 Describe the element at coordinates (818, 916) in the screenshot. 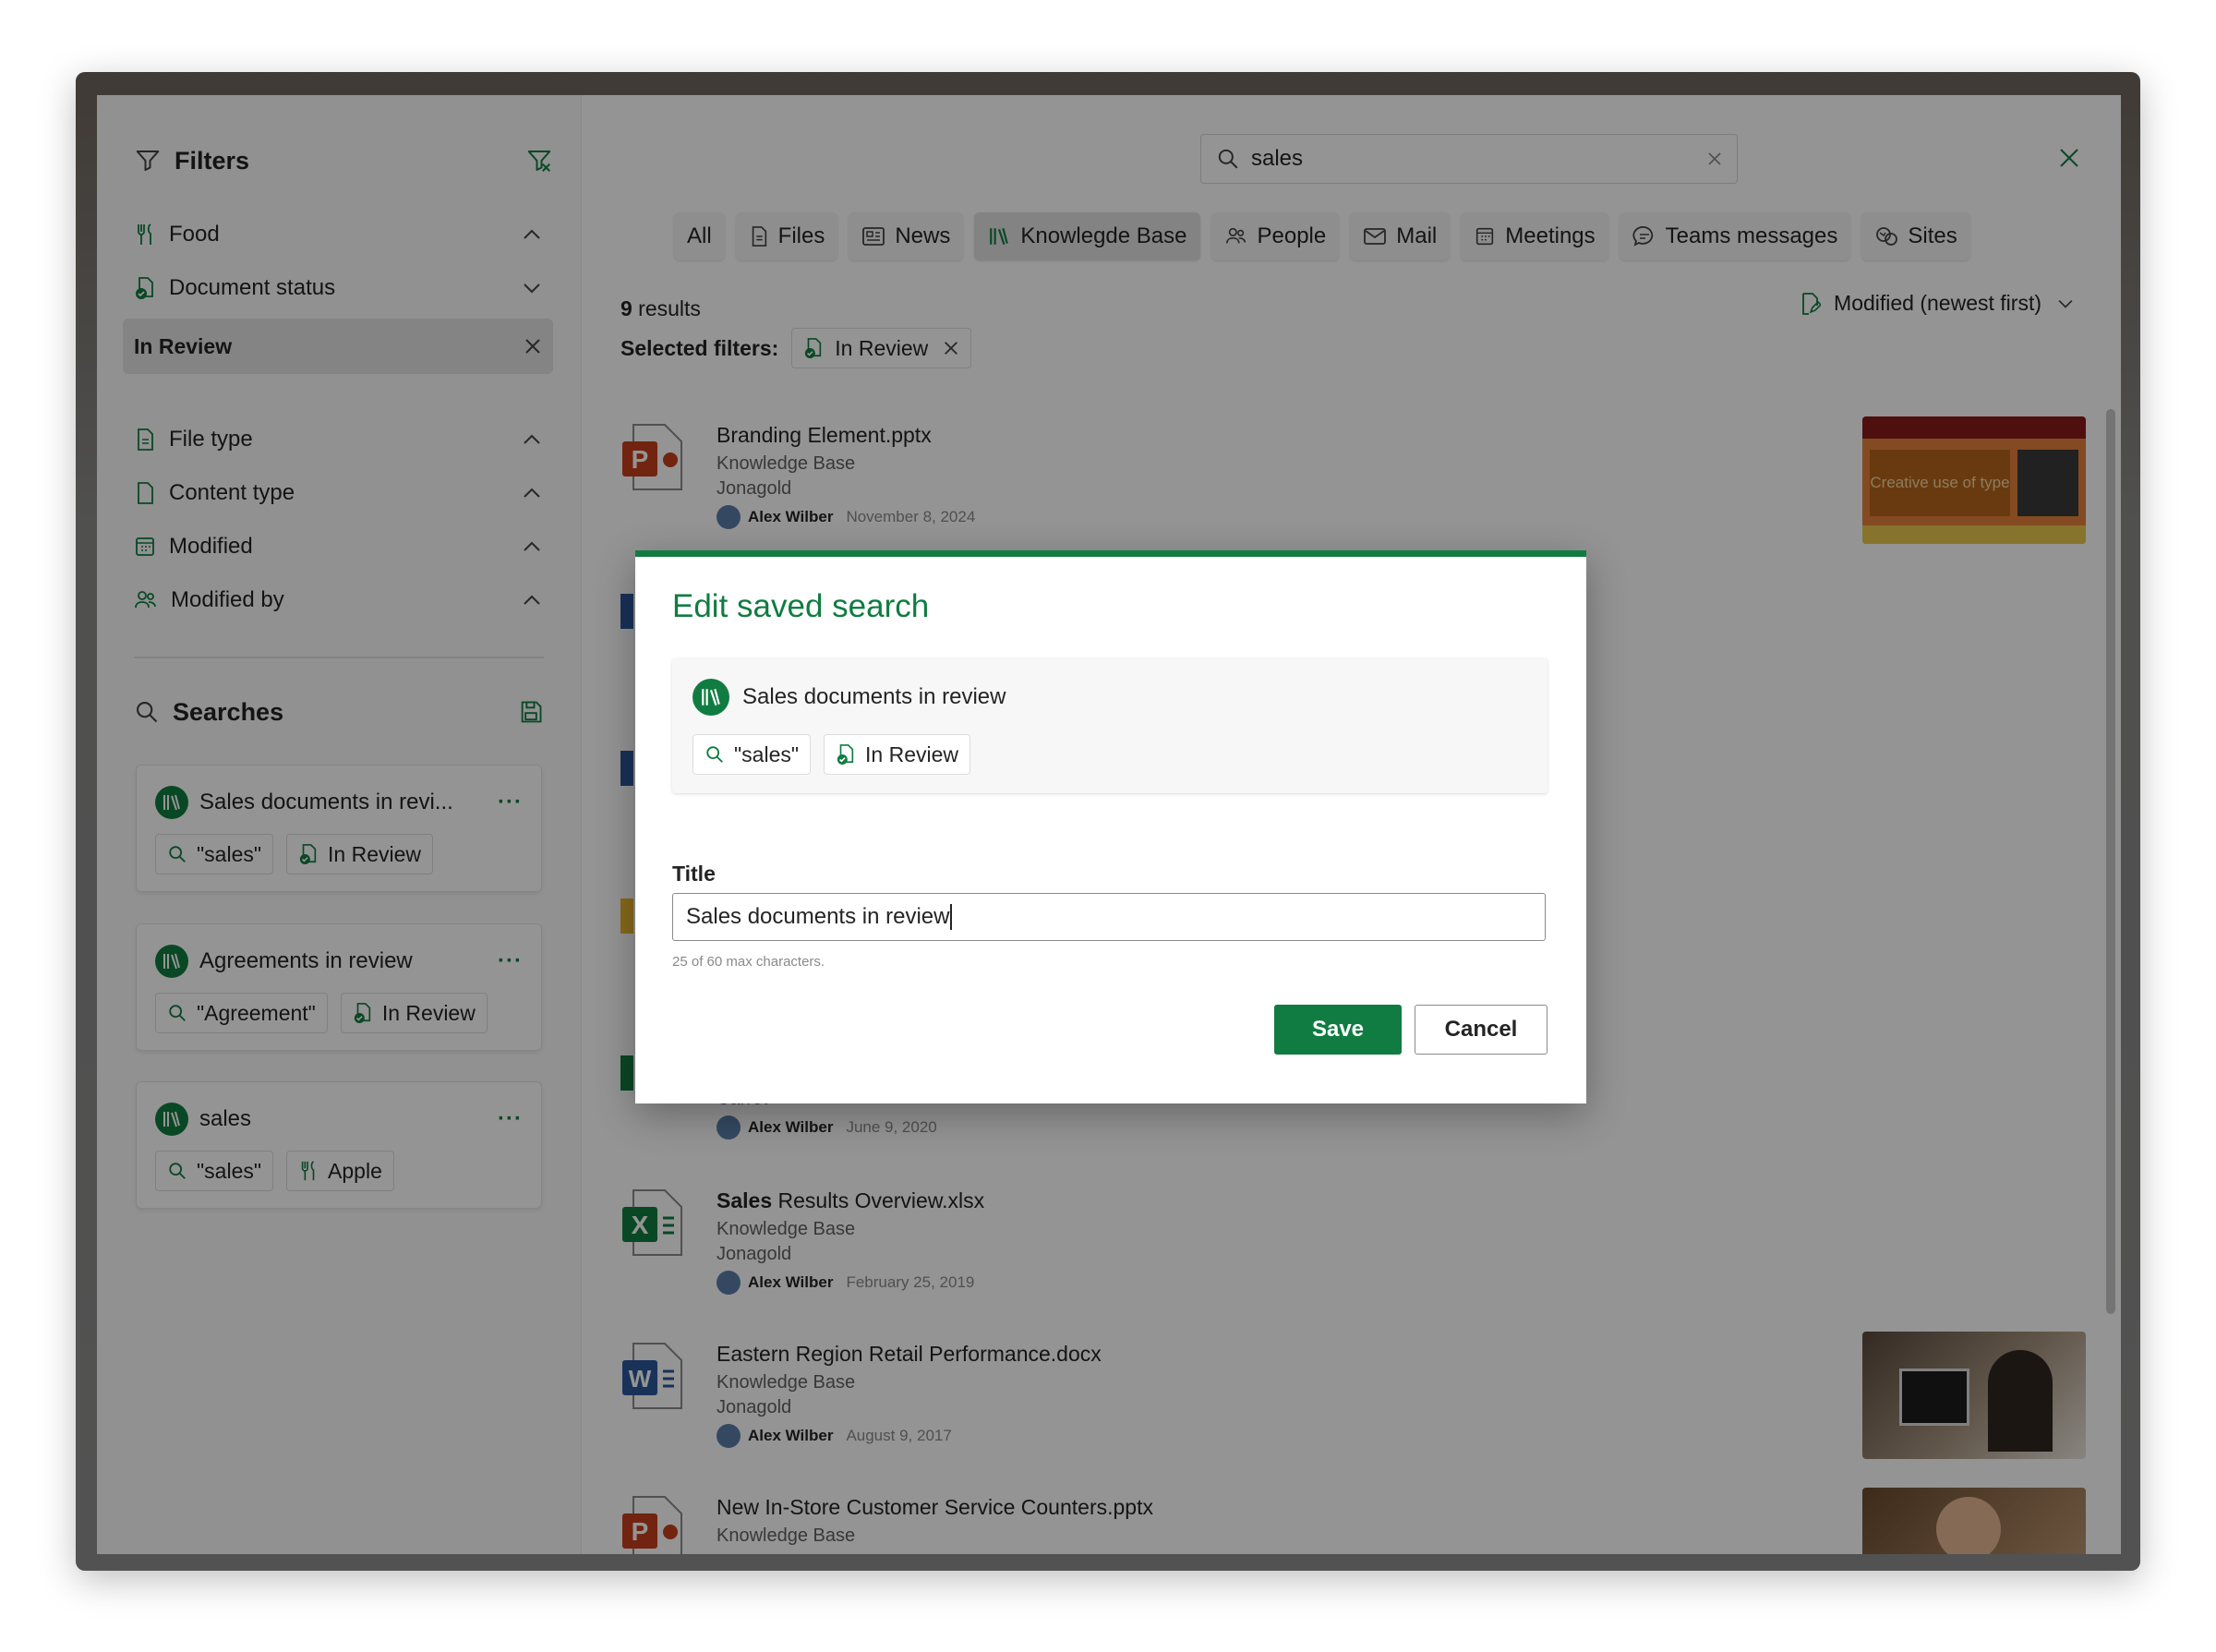

I see `title-input-value: Sales documents in review` at that location.